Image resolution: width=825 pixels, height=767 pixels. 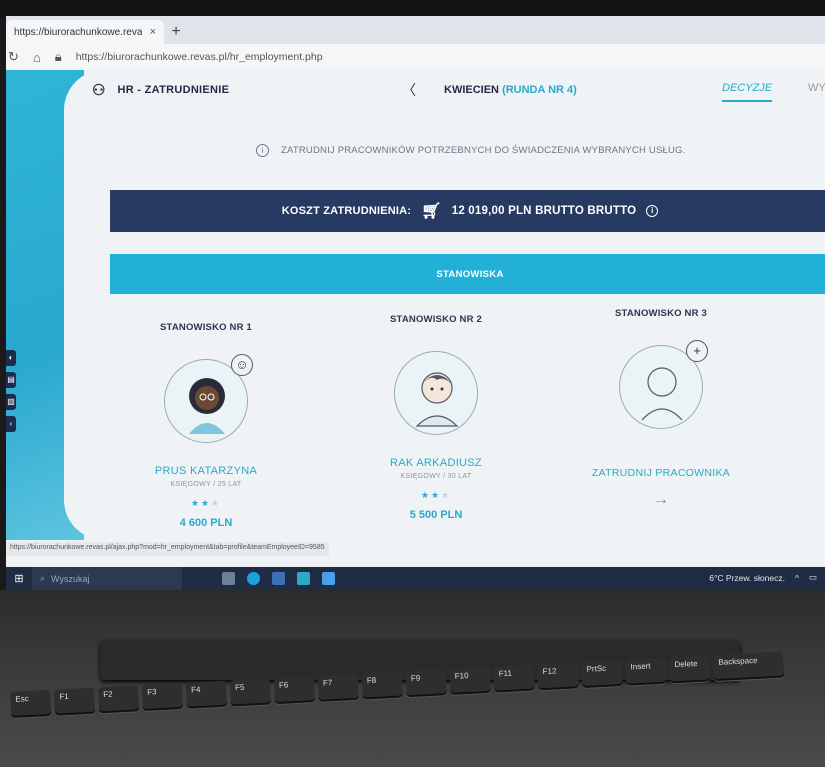 I want to click on key: F3, so click(x=162, y=697).